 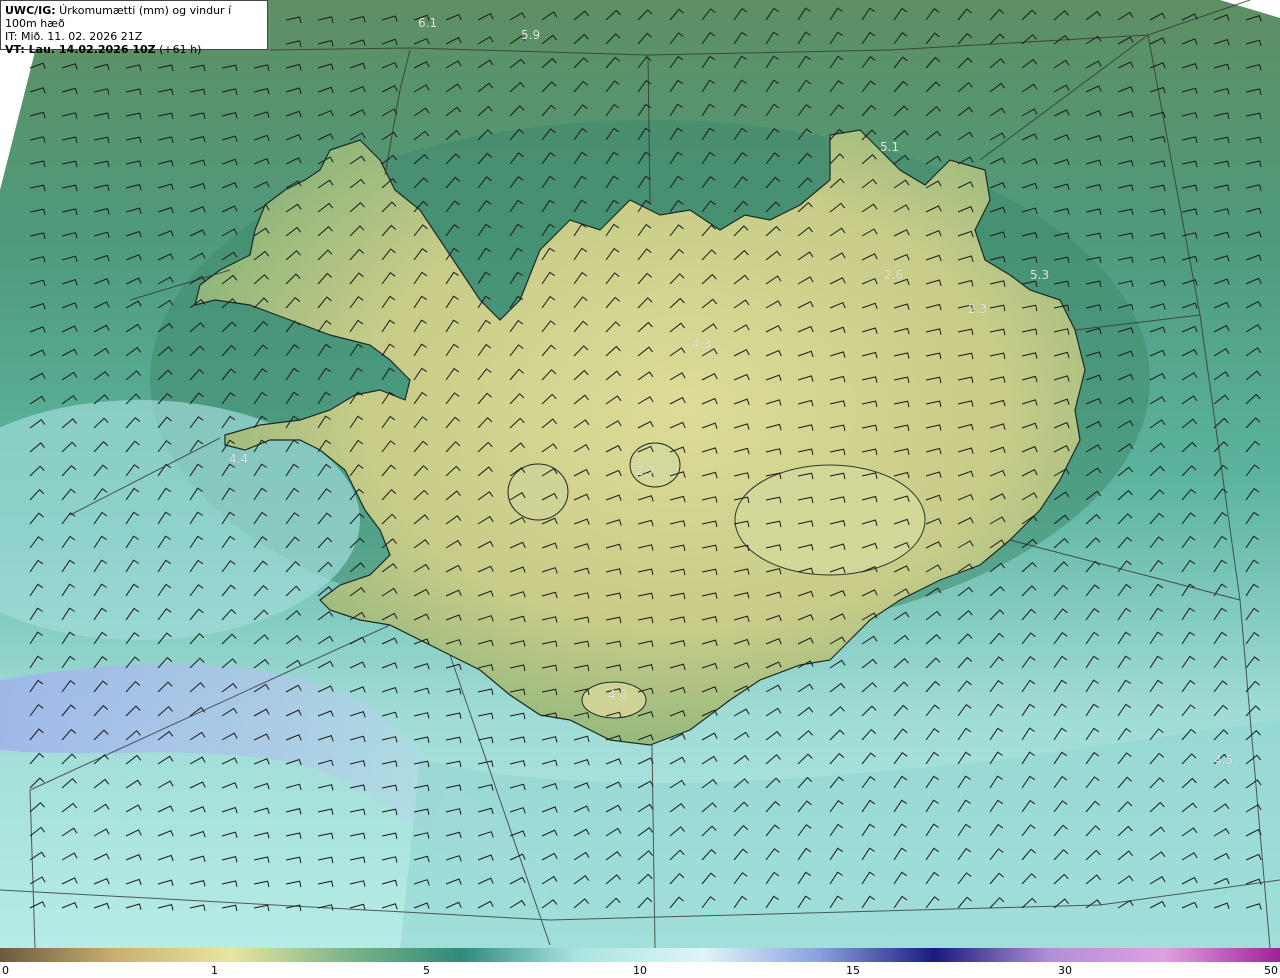 What do you see at coordinates (646, 471) in the screenshot?
I see `value-label: 2.7` at bounding box center [646, 471].